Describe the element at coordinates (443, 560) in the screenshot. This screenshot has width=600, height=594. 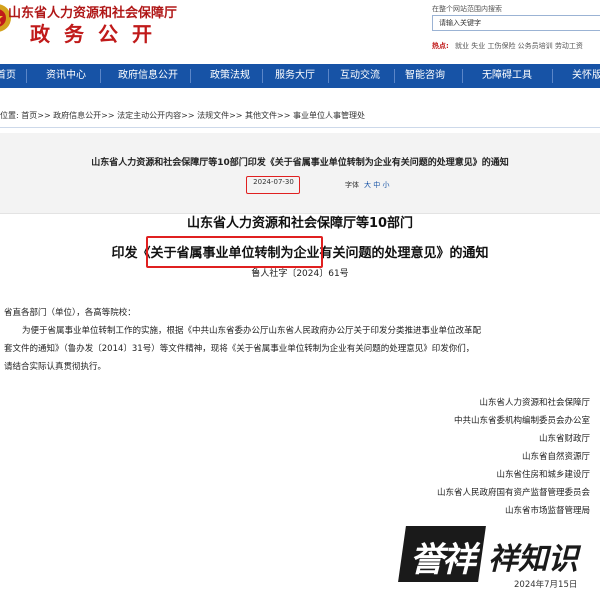
I see `watermark-text: 誉祥` at that location.